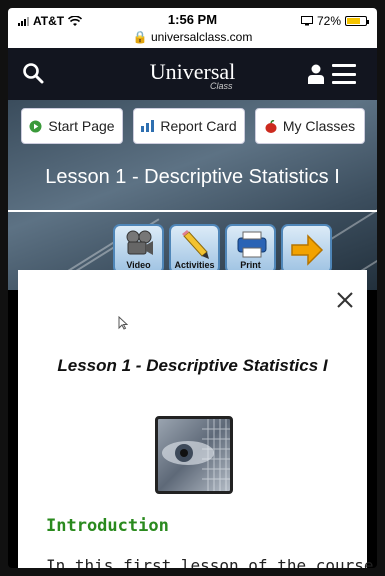 The width and height of the screenshot is (385, 576). Describe the element at coordinates (316, 74) in the screenshot. I see `user-icon` at that location.